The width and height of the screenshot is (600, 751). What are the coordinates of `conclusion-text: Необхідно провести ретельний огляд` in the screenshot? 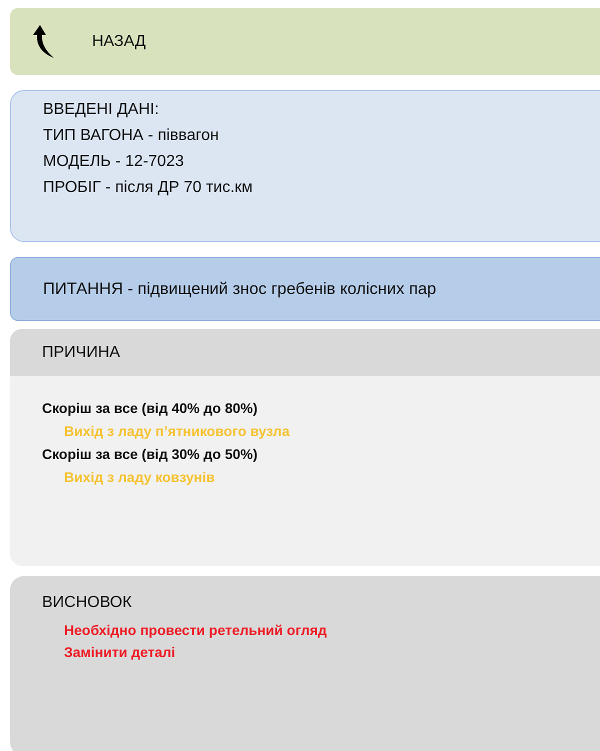 It's located at (195, 630).